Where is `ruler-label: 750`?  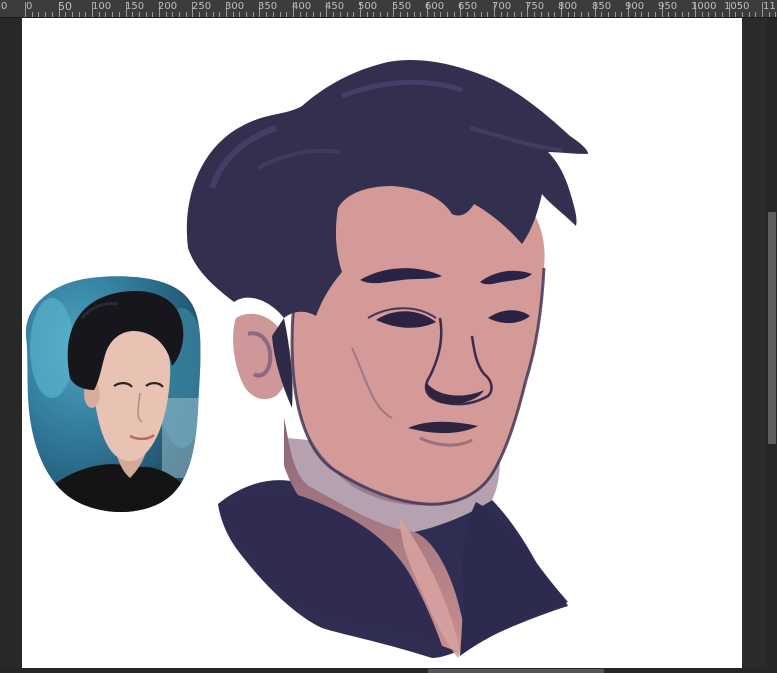 ruler-label: 750 is located at coordinates (535, 6).